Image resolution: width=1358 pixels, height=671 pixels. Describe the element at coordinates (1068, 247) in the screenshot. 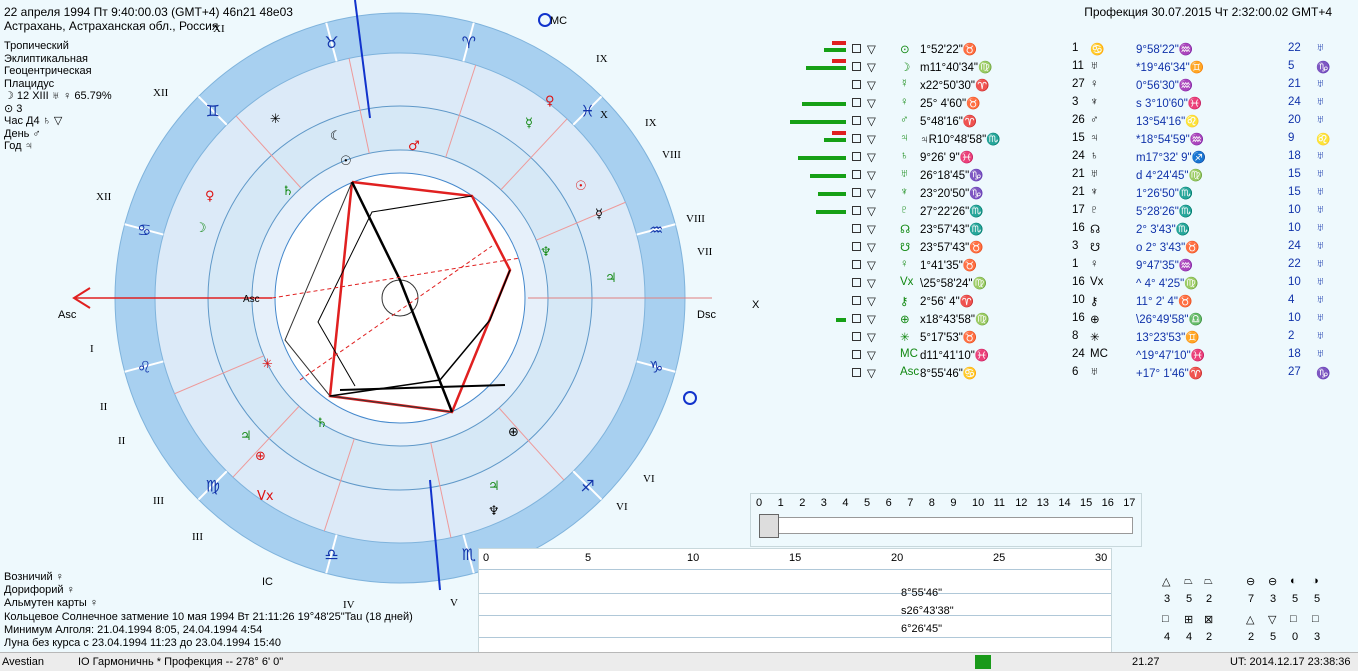

I see `planet-row: ▽ ☋ 23°57'43"♉ 3 ☋ o 2° 3'43"♉ 24 ♅` at that location.